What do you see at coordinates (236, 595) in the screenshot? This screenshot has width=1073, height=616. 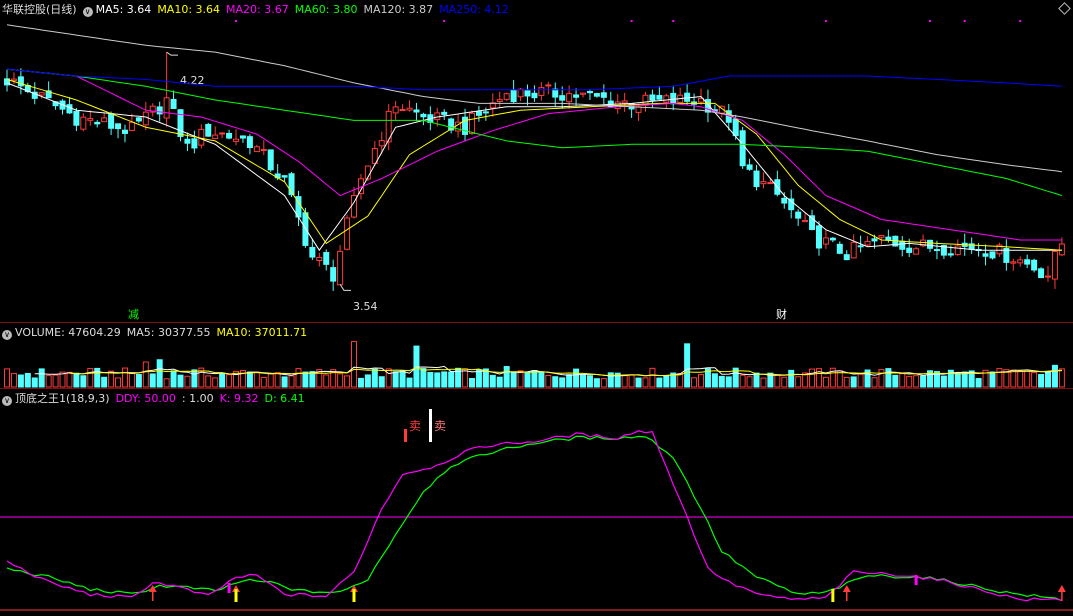 I see `buy-signal-bar` at bounding box center [236, 595].